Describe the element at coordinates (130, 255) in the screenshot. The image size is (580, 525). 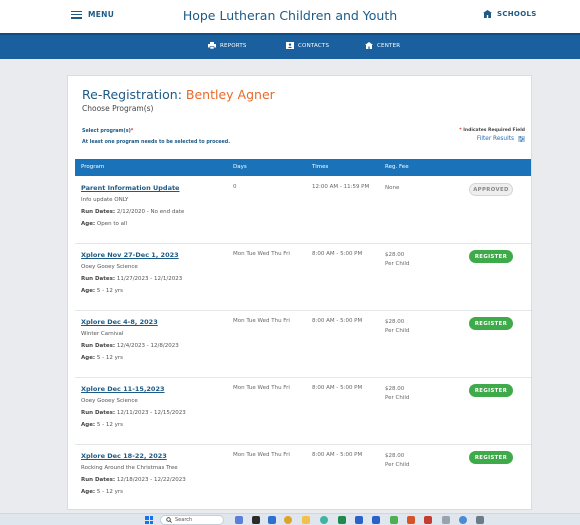
I see `program-name-link: Xplore Nov 27-Dec 1, 2023` at that location.